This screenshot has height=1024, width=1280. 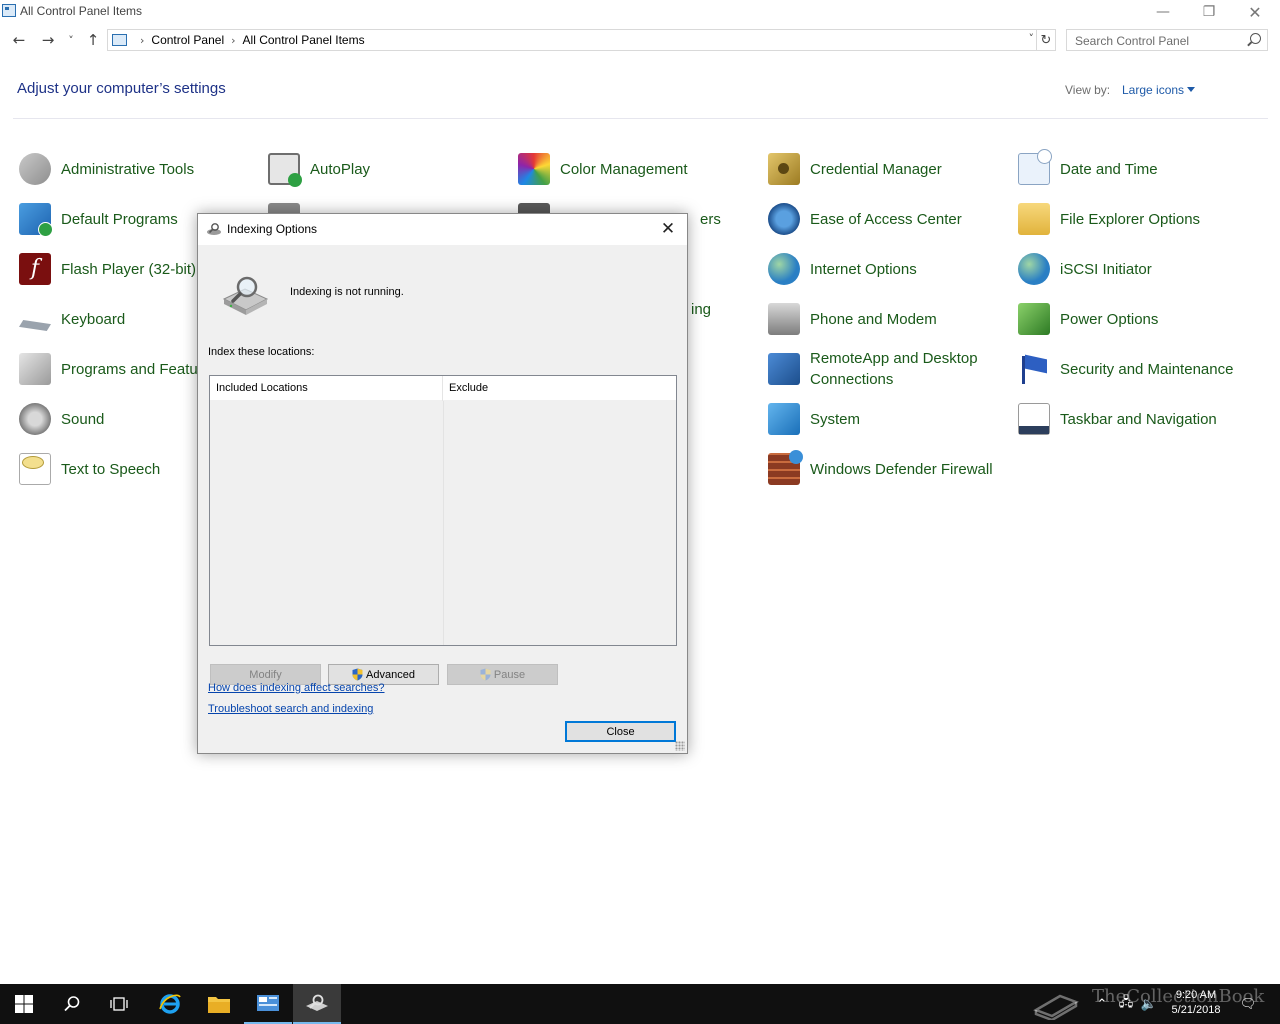 What do you see at coordinates (170, 1004) in the screenshot?
I see `internet-explorer-button` at bounding box center [170, 1004].